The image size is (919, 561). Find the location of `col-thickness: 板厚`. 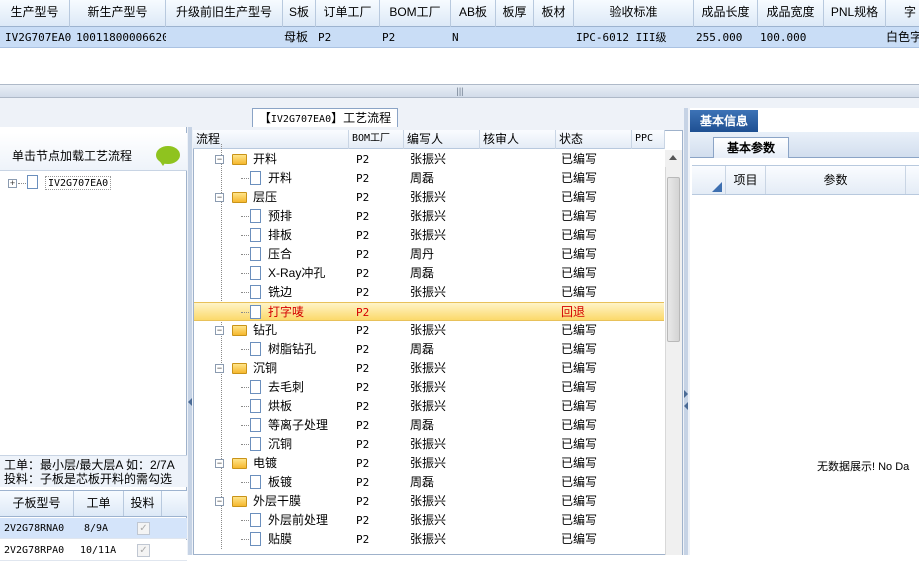

col-thickness: 板厚 is located at coordinates (515, 13).